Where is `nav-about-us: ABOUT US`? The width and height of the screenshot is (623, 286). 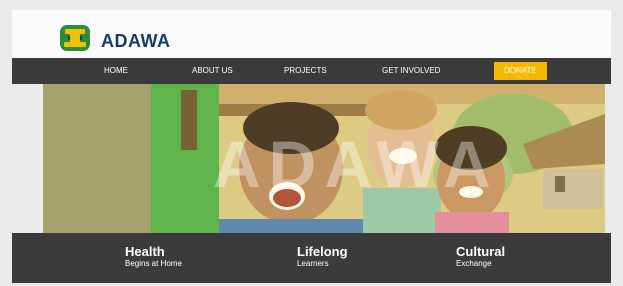 nav-about-us: ABOUT US is located at coordinates (212, 71).